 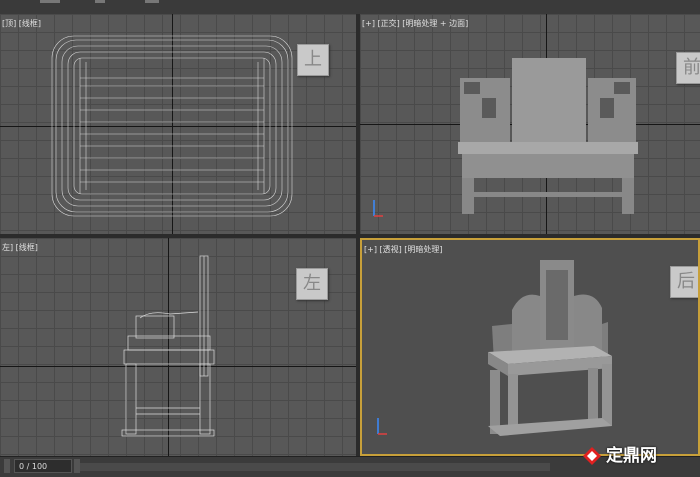 What do you see at coordinates (20, 247) in the screenshot?
I see `viewport-label: 左] [线框]` at bounding box center [20, 247].